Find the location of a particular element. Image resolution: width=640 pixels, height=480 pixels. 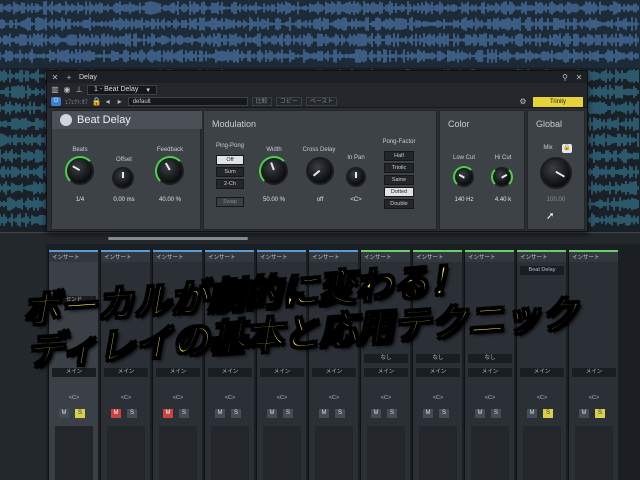

preset-name: default is located at coordinates (187, 101).